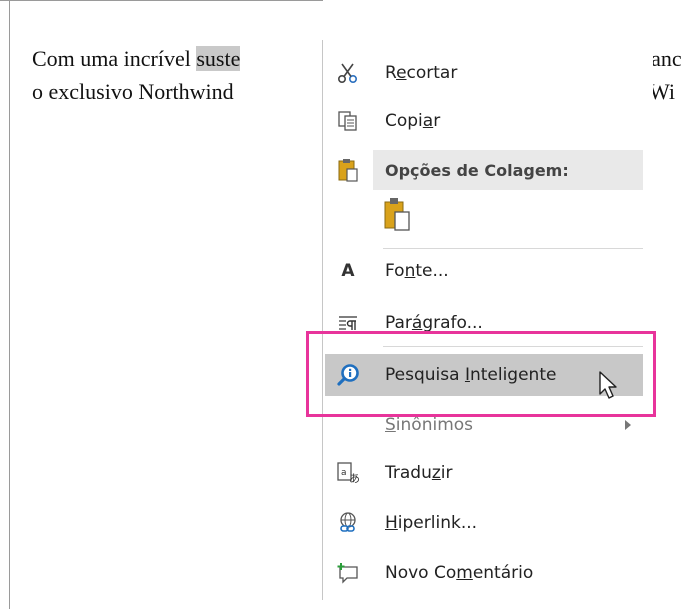  Describe the element at coordinates (477, 170) in the screenshot. I see `paste-options-label: Opções de Colagem:` at that location.